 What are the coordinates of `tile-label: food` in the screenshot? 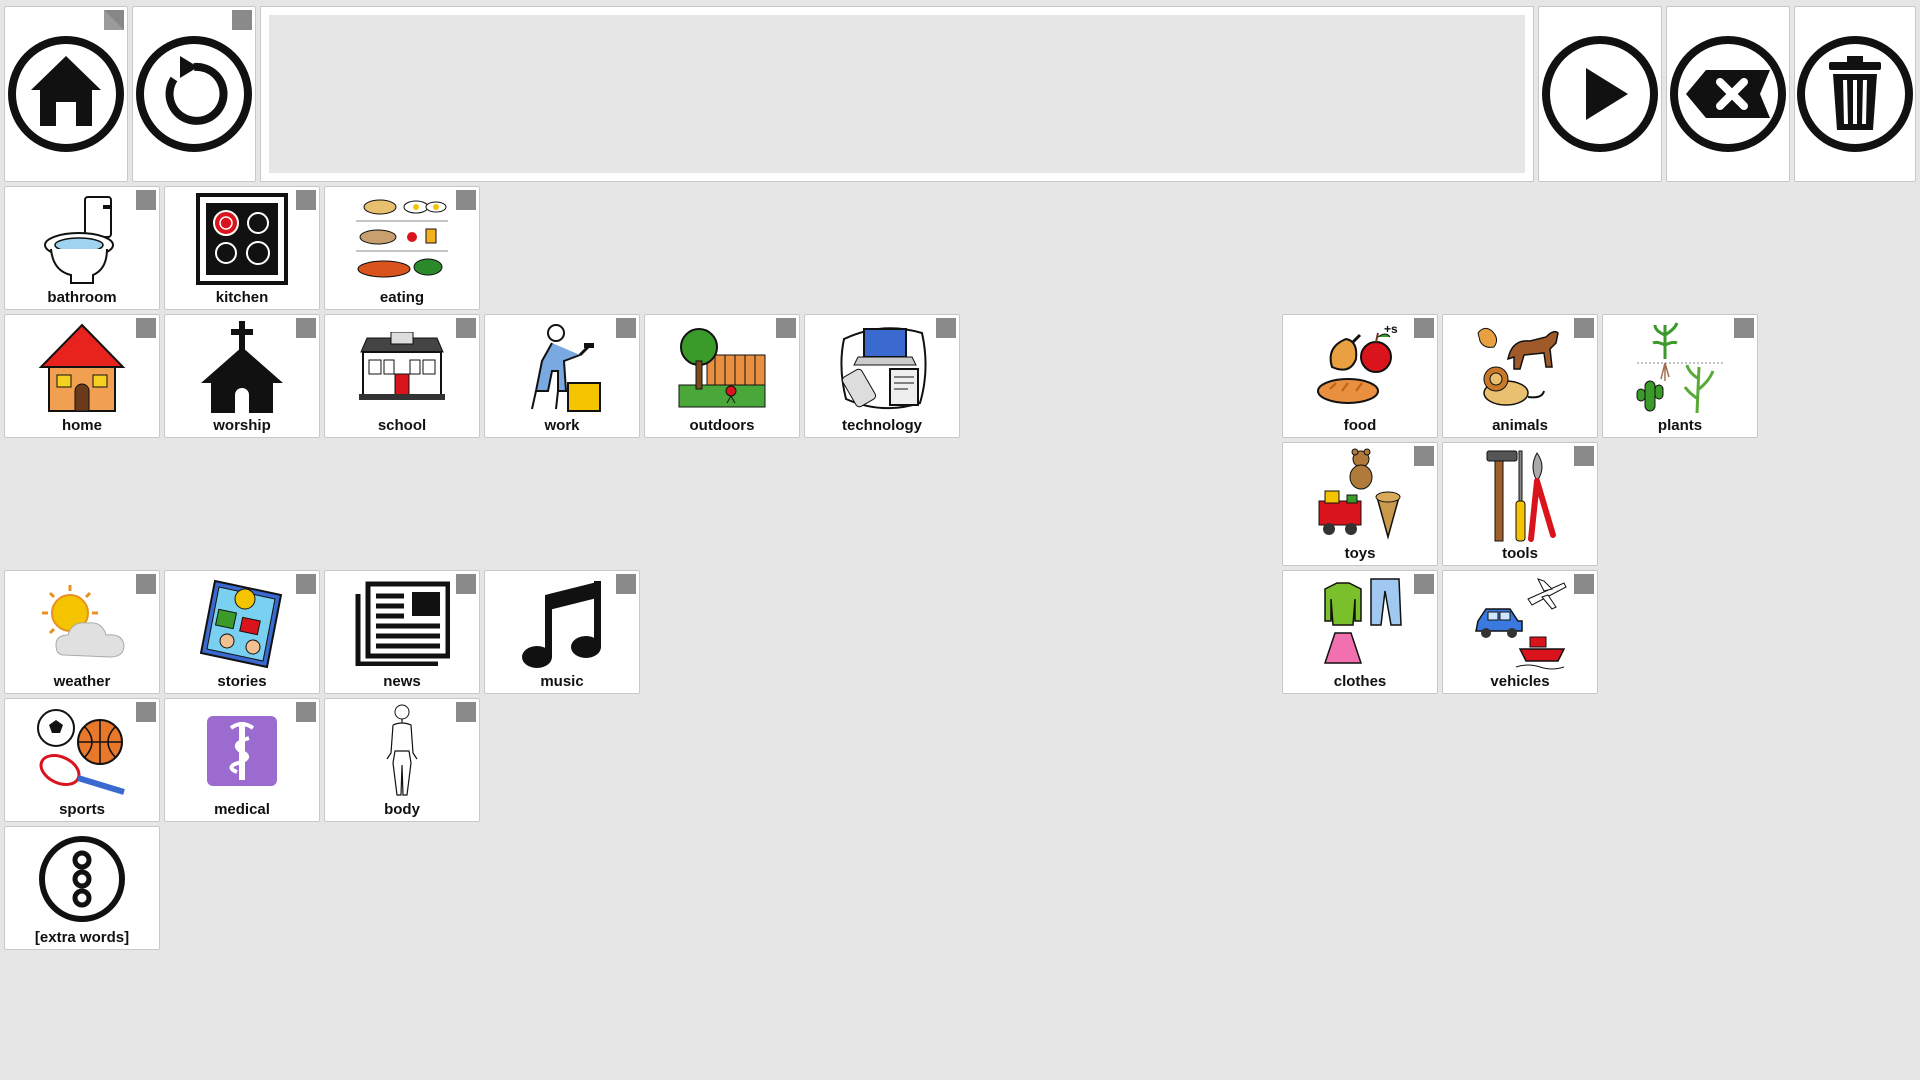 It's located at (1360, 425).